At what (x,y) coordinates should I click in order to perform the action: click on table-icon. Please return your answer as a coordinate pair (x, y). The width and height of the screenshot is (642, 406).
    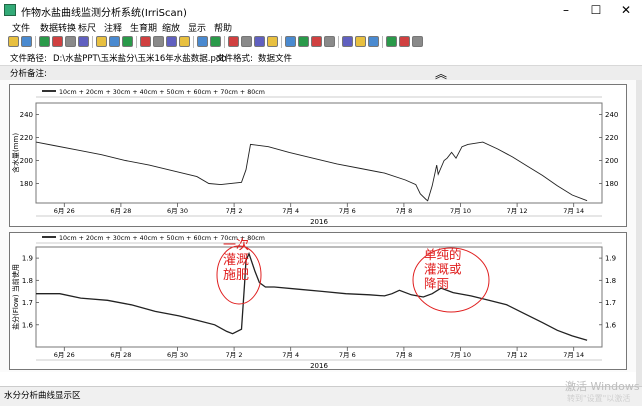
    Looking at the image, I should click on (303, 41).